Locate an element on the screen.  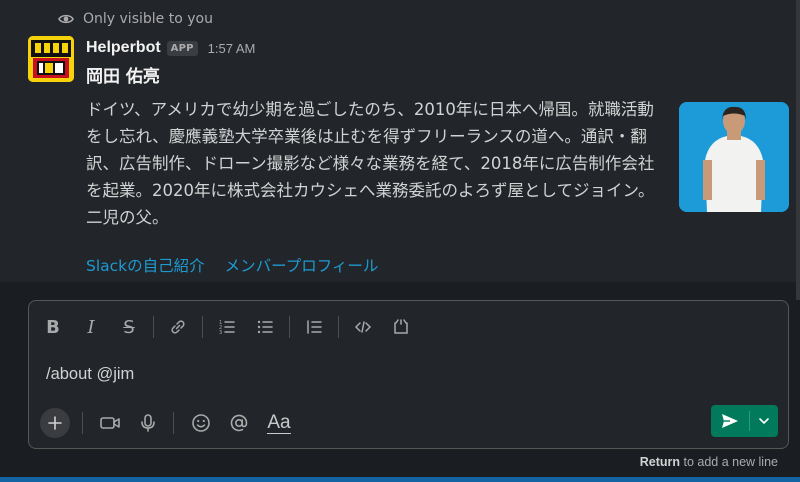
helperbot-logo is located at coordinates (51, 59).